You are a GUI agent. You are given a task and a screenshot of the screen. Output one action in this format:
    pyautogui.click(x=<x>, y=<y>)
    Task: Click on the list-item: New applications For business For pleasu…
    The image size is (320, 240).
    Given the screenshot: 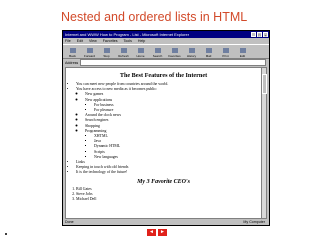 What is the action you would take?
    pyautogui.click(x=173, y=106)
    